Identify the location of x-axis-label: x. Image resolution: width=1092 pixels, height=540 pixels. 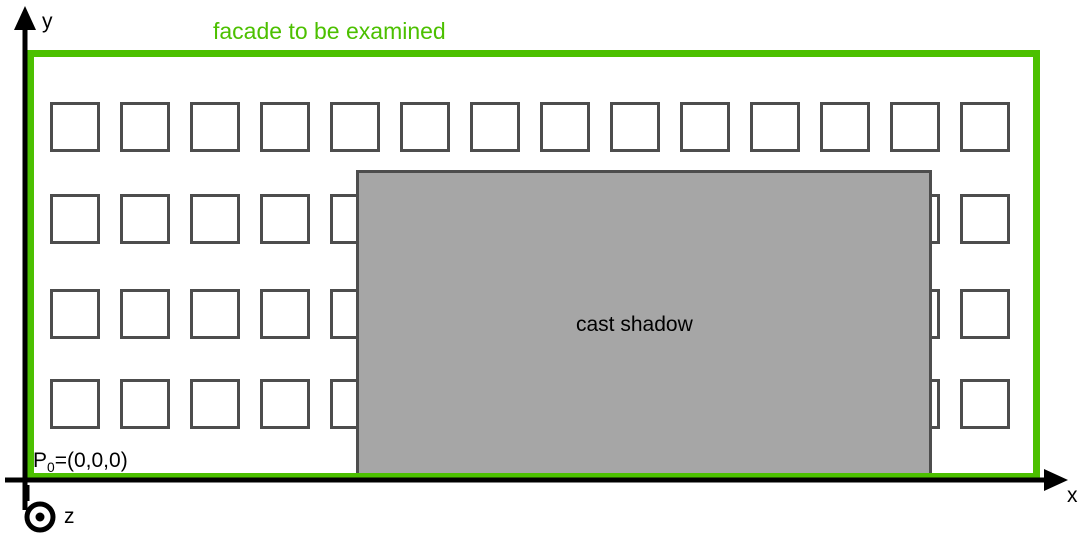
(1072, 495).